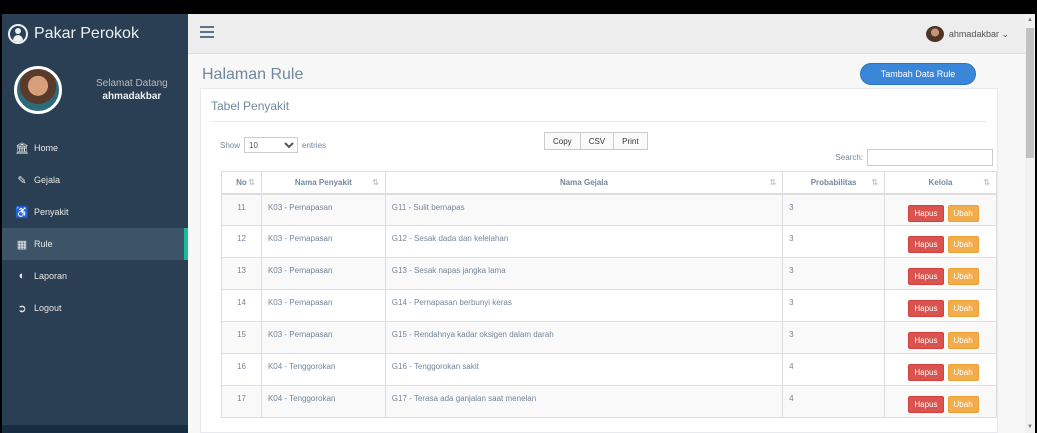 The image size is (1037, 433). I want to click on sidebar-item-label: Logout, so click(48, 308).